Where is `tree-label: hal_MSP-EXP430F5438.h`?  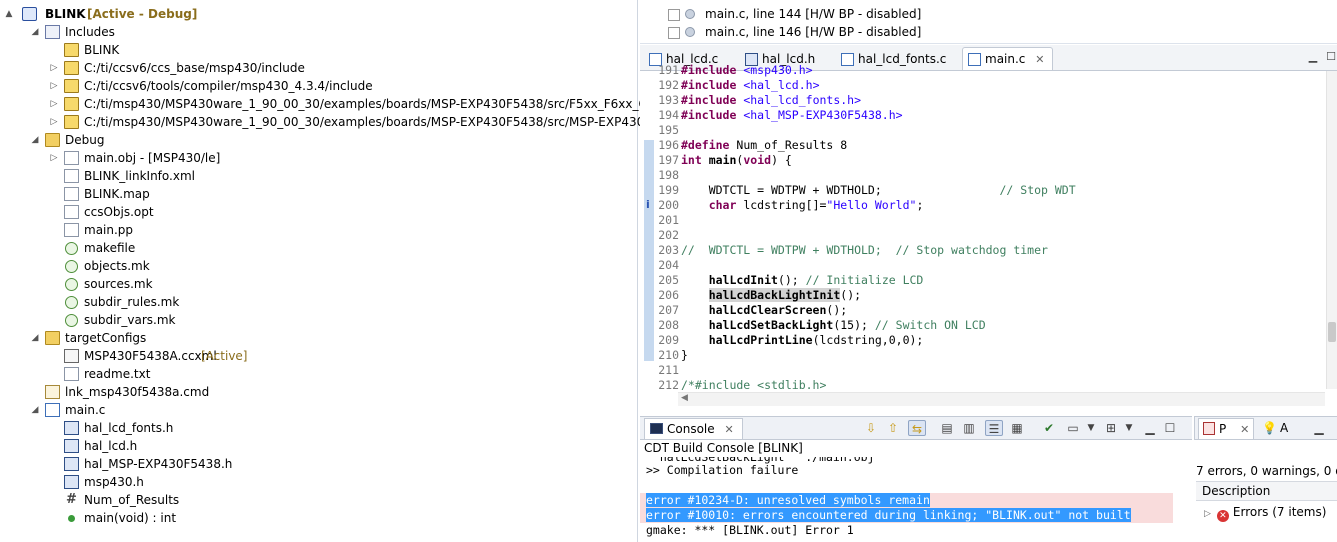
tree-label: hal_MSP-EXP430F5438.h is located at coordinates (158, 464).